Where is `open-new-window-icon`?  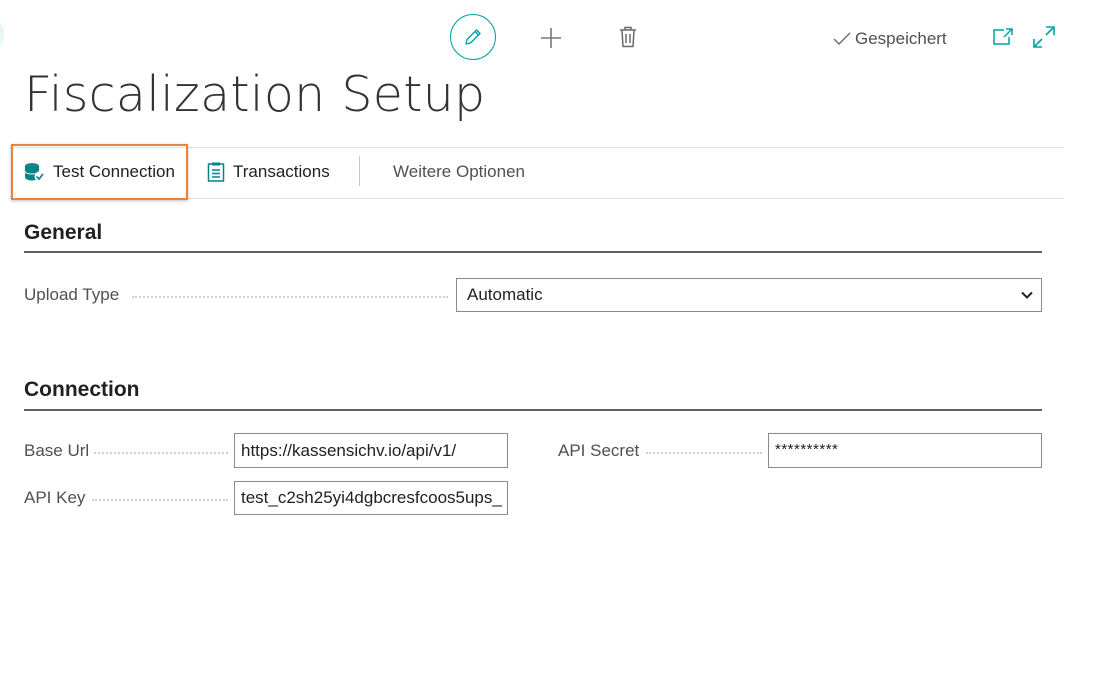 open-new-window-icon is located at coordinates (1003, 36).